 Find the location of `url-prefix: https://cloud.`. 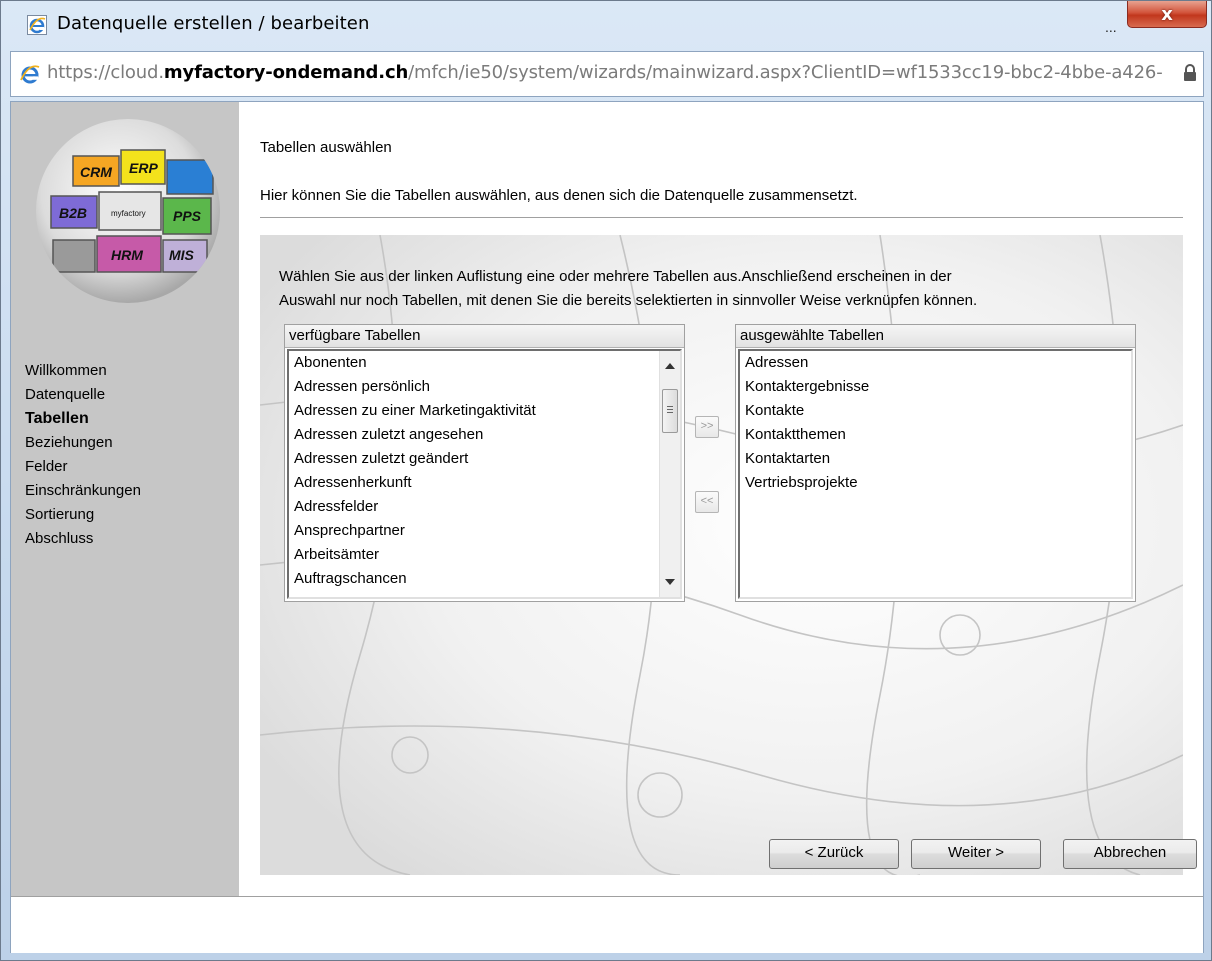

url-prefix: https://cloud. is located at coordinates (105, 72).